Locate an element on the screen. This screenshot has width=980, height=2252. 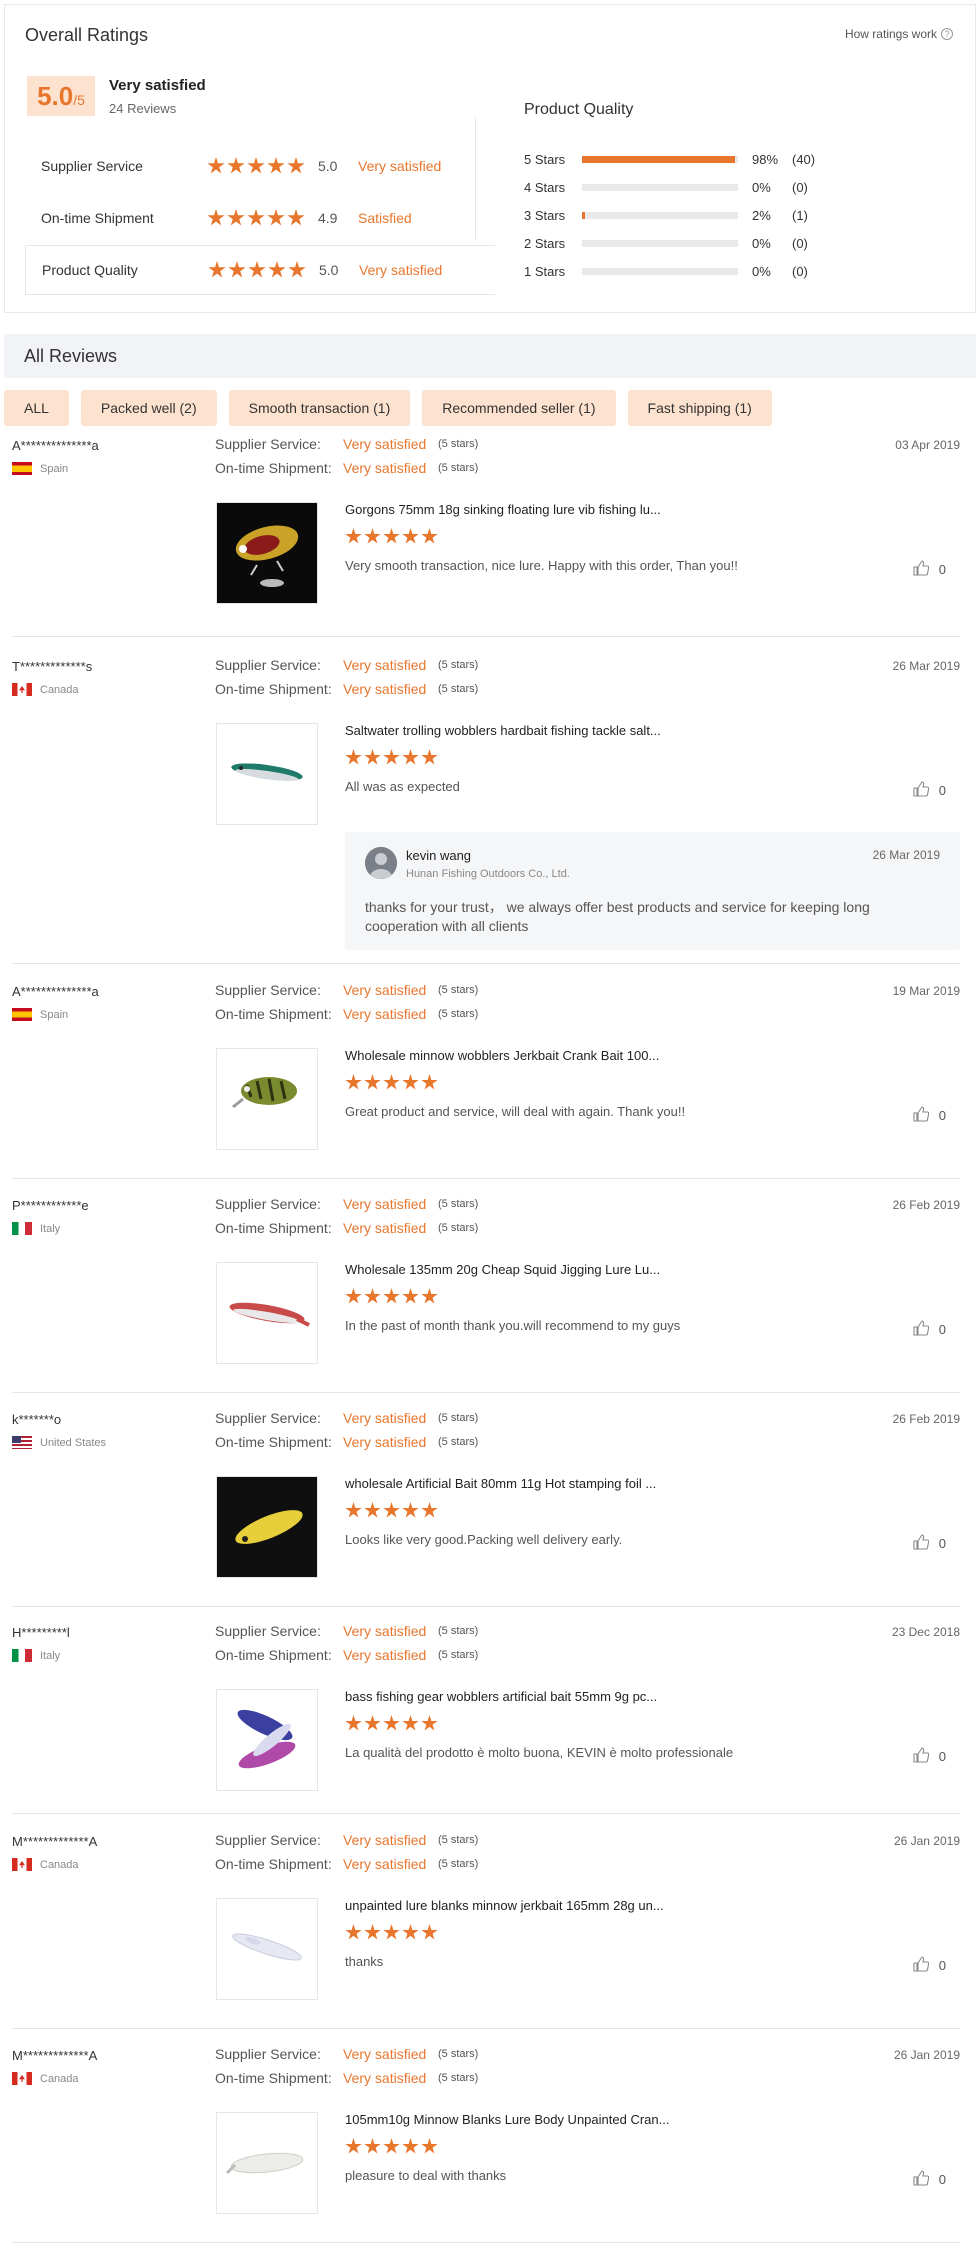
star-distribution-row: 5 Stars 98% (40) is located at coordinates (684, 159).